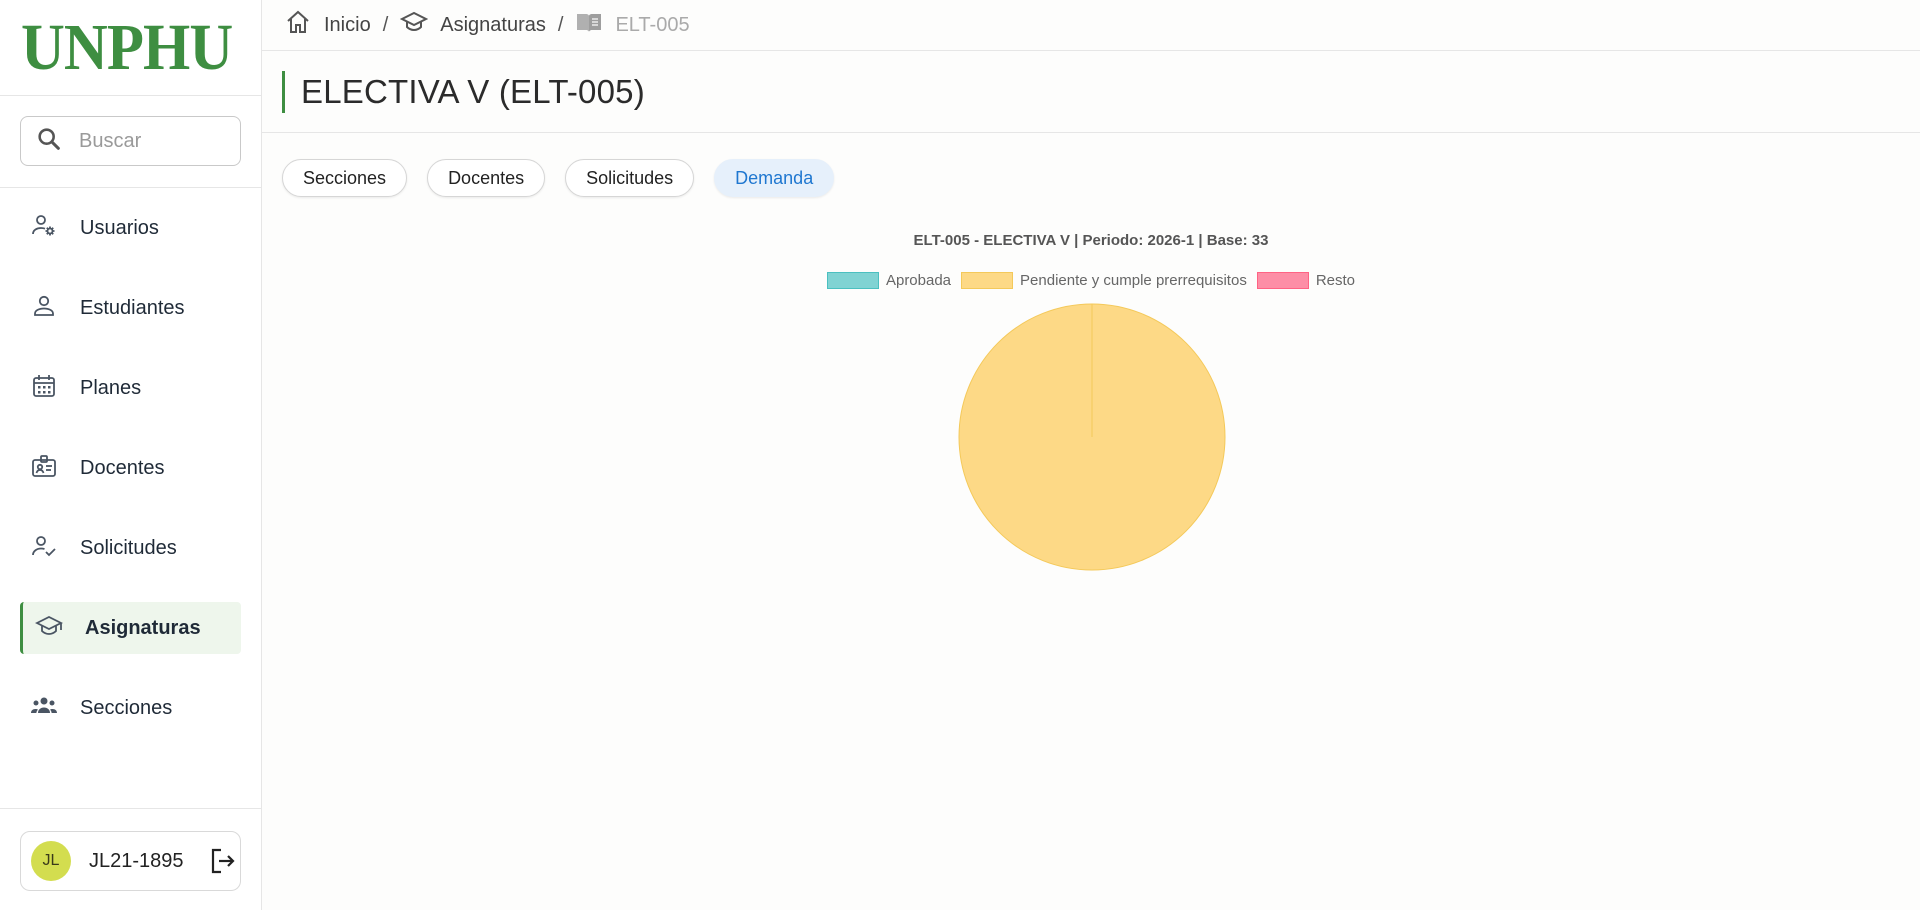 The height and width of the screenshot is (910, 1920). I want to click on logout-icon, so click(223, 861).